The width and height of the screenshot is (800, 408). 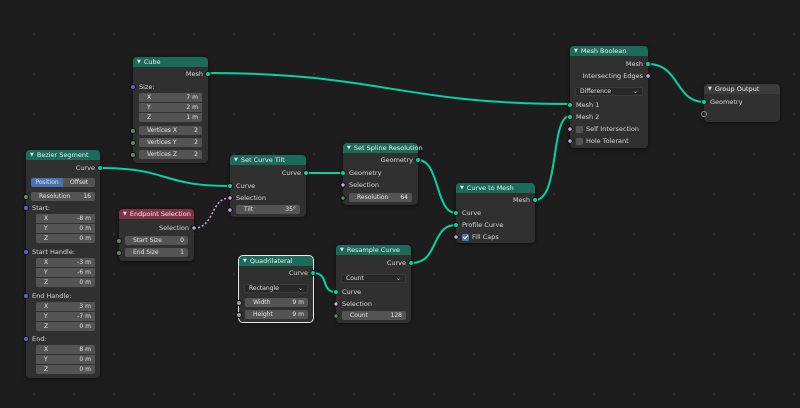 I want to click on node-header: ▼ Resample Curve, so click(x=373, y=250).